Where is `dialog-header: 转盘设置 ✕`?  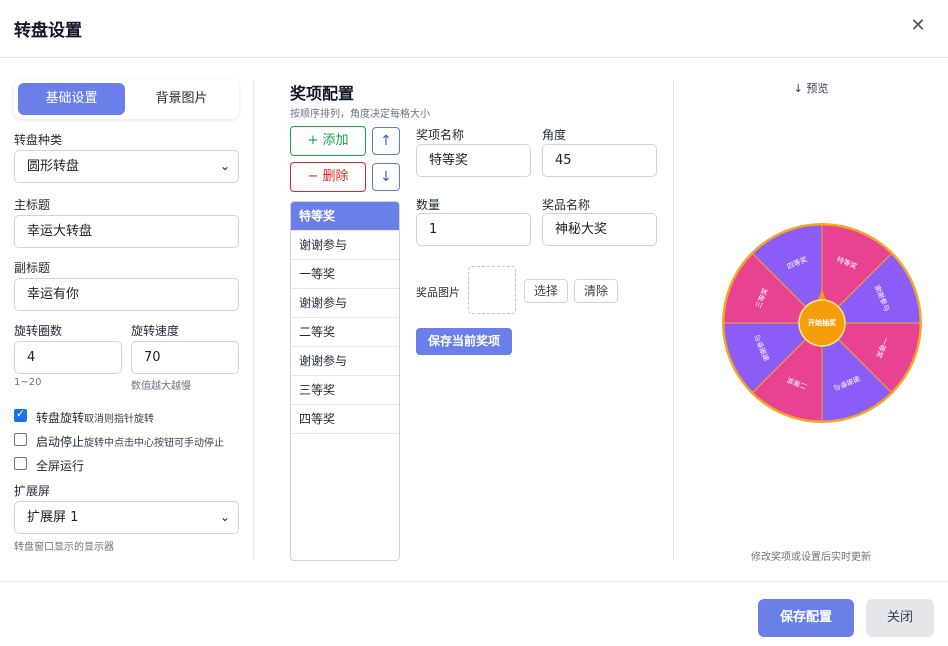 dialog-header: 转盘设置 ✕ is located at coordinates (474, 29).